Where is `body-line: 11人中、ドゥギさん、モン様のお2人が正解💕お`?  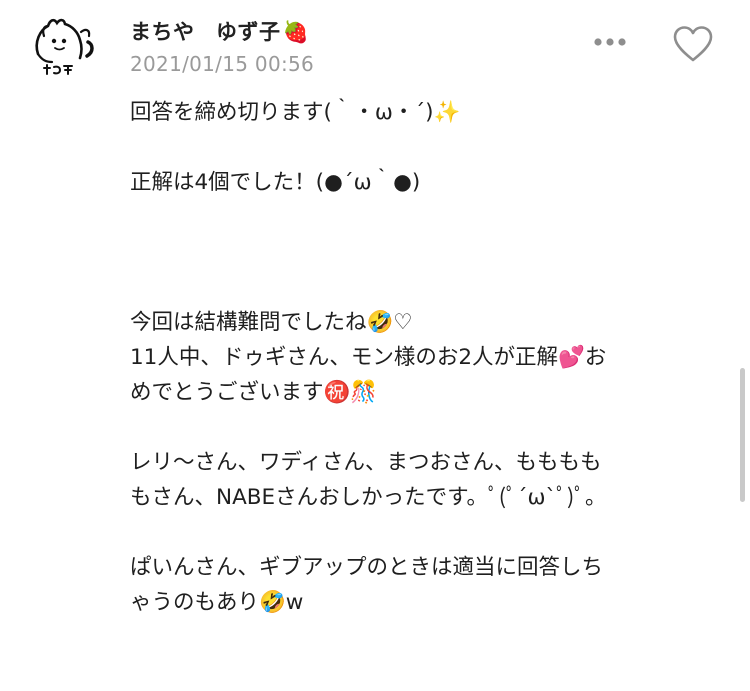 body-line: 11人中、ドゥギさん、モン様のお2人が正解💕お is located at coordinates (368, 357).